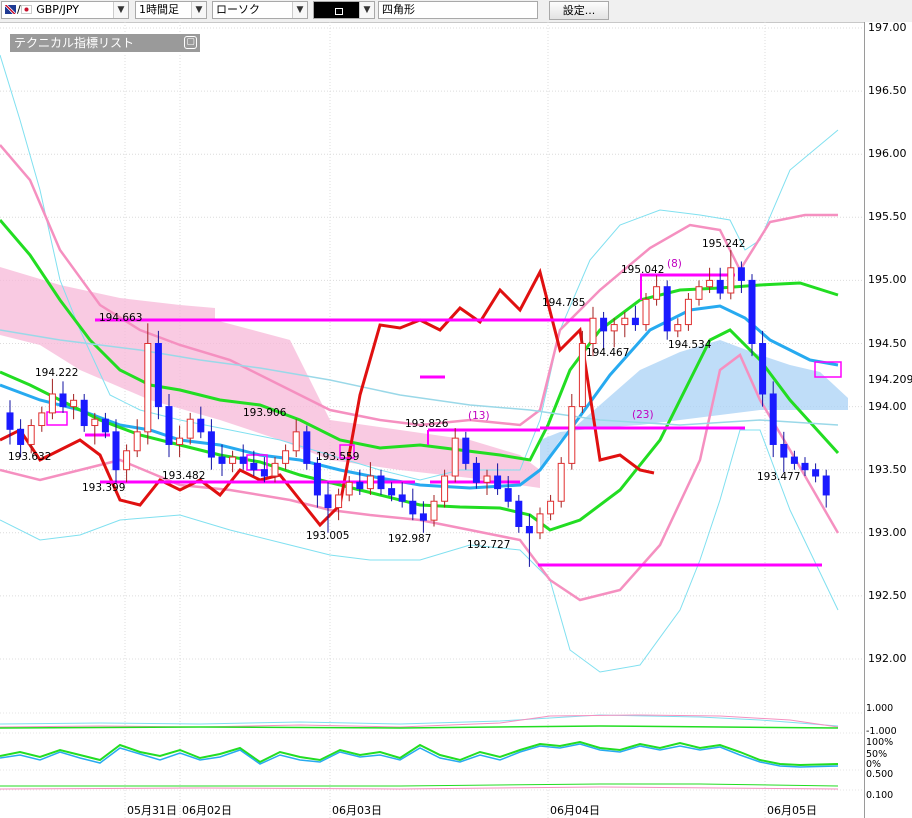  What do you see at coordinates (643, 415) in the screenshot?
I see `period-label: (23)` at bounding box center [643, 415].